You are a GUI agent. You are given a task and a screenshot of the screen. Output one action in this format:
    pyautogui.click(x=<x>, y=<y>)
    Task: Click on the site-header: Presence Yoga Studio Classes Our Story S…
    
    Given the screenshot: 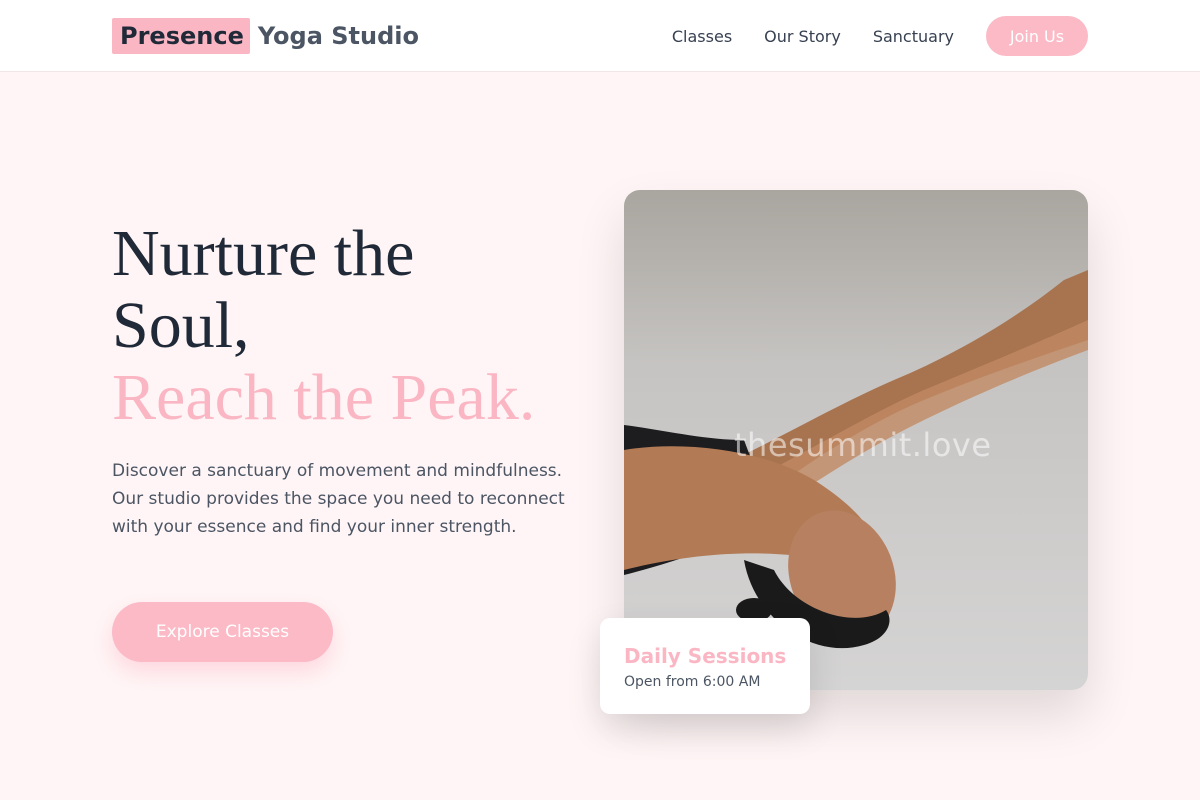 What is the action you would take?
    pyautogui.click(x=600, y=36)
    